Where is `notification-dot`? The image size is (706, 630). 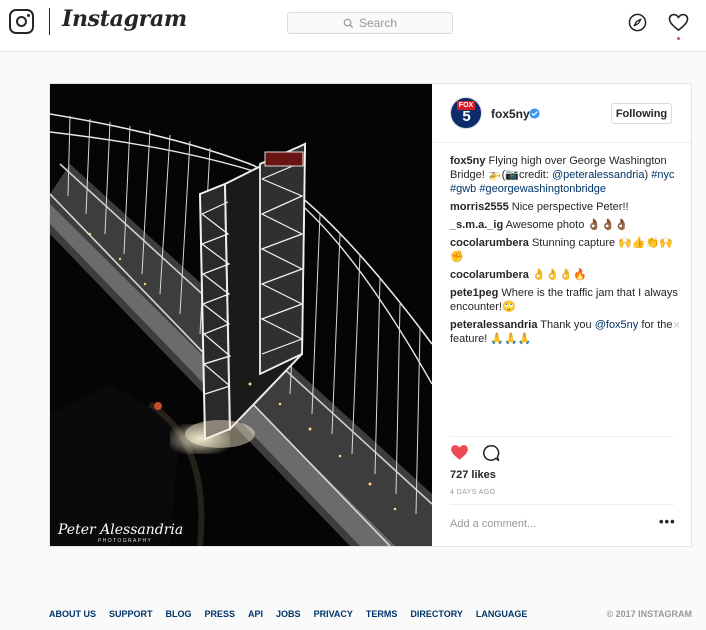 notification-dot is located at coordinates (678, 38).